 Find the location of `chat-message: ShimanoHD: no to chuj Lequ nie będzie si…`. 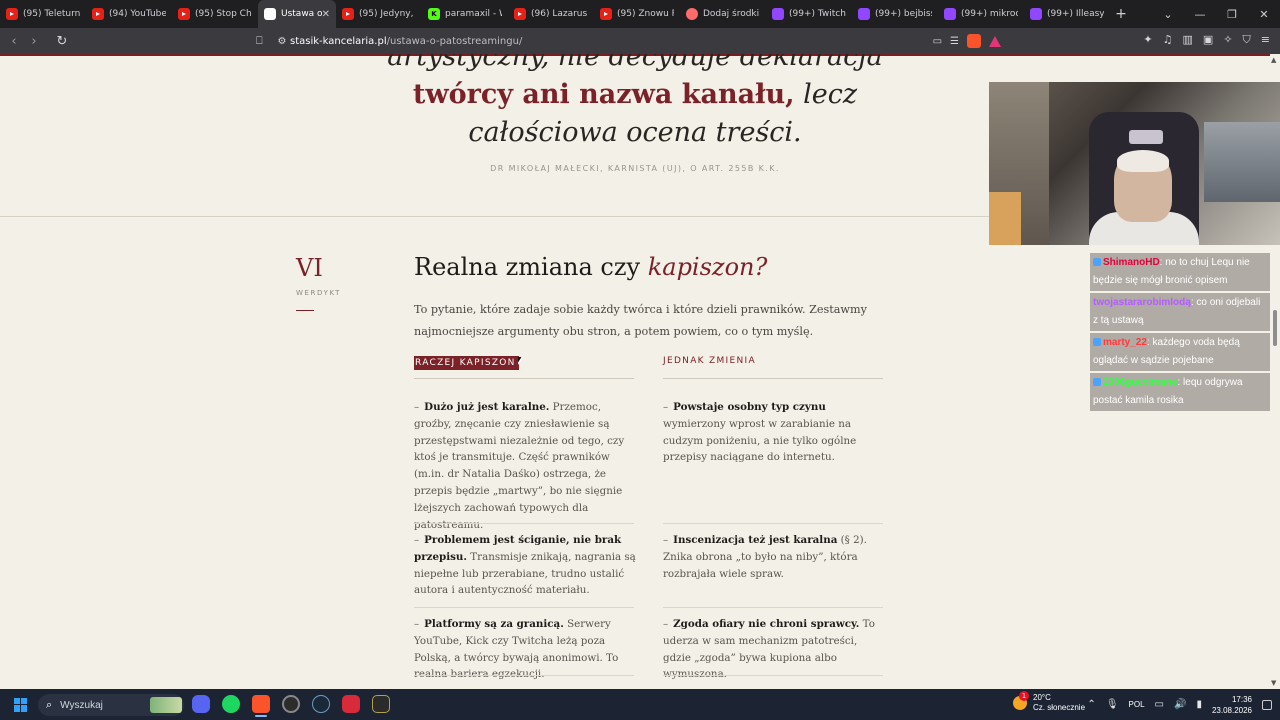

chat-message: ShimanoHD: no to chuj Lequ nie będzie si… is located at coordinates (1180, 272).